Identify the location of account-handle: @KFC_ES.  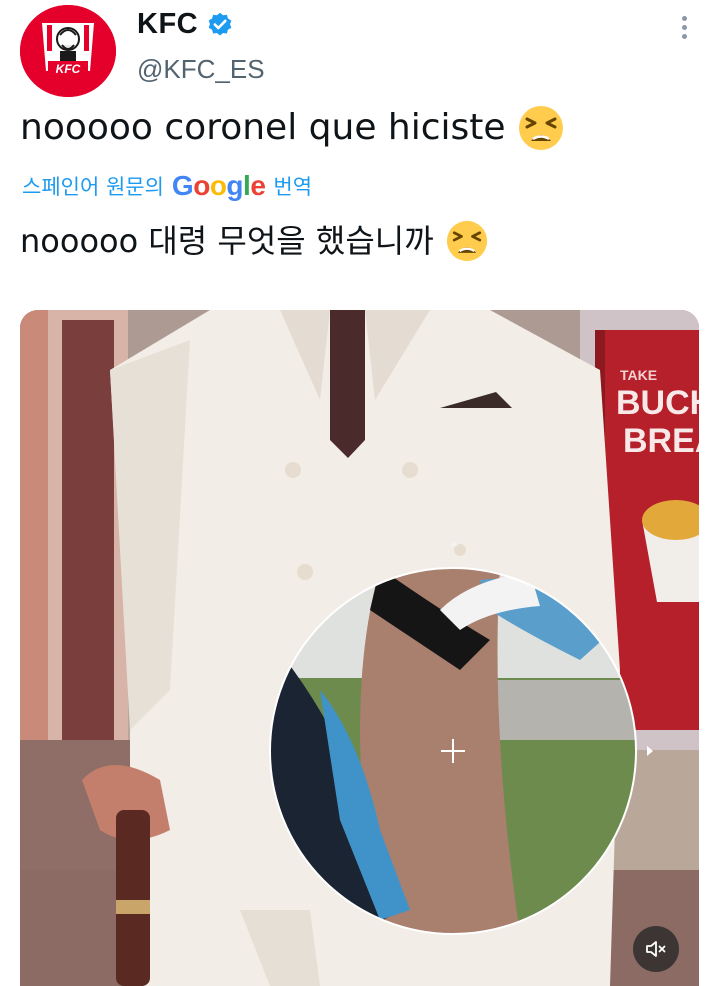
(201, 69).